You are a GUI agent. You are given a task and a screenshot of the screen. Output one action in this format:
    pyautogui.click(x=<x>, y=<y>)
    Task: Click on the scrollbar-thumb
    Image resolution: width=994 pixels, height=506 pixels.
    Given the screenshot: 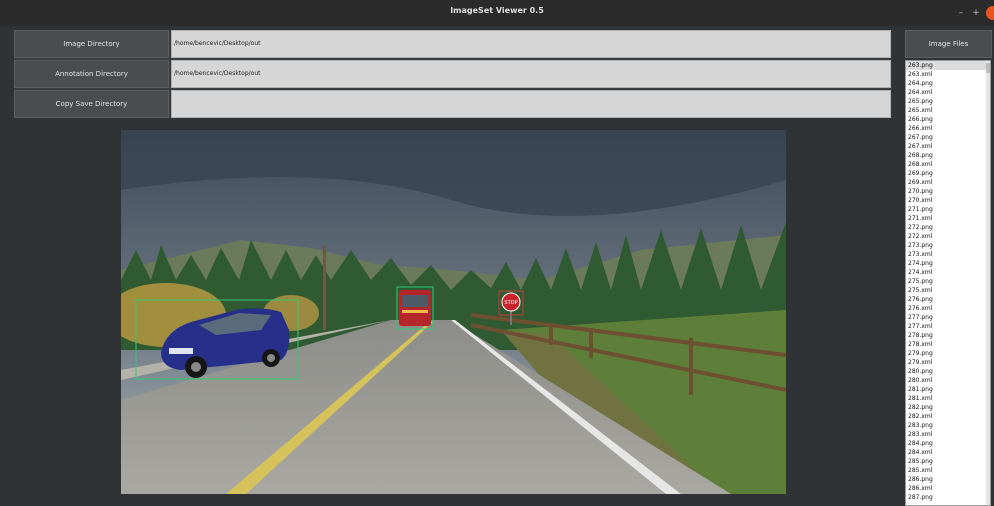 What is the action you would take?
    pyautogui.click(x=988, y=68)
    